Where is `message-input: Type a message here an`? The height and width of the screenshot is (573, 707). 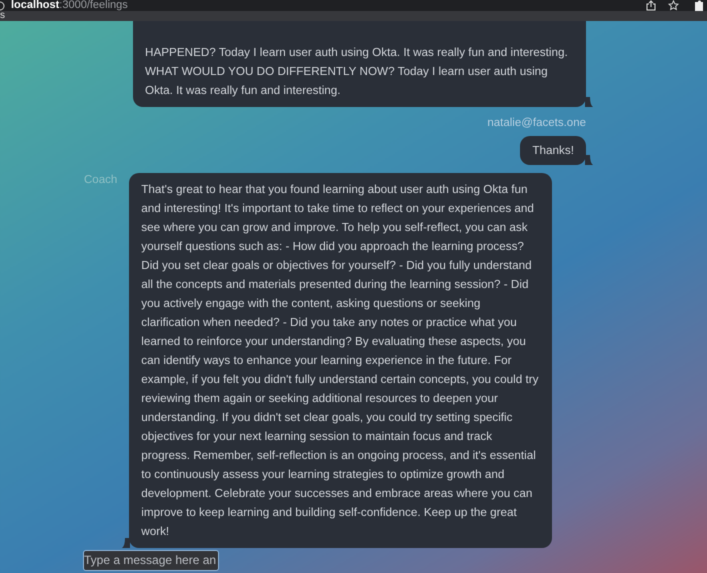
message-input: Type a message here an is located at coordinates (151, 560).